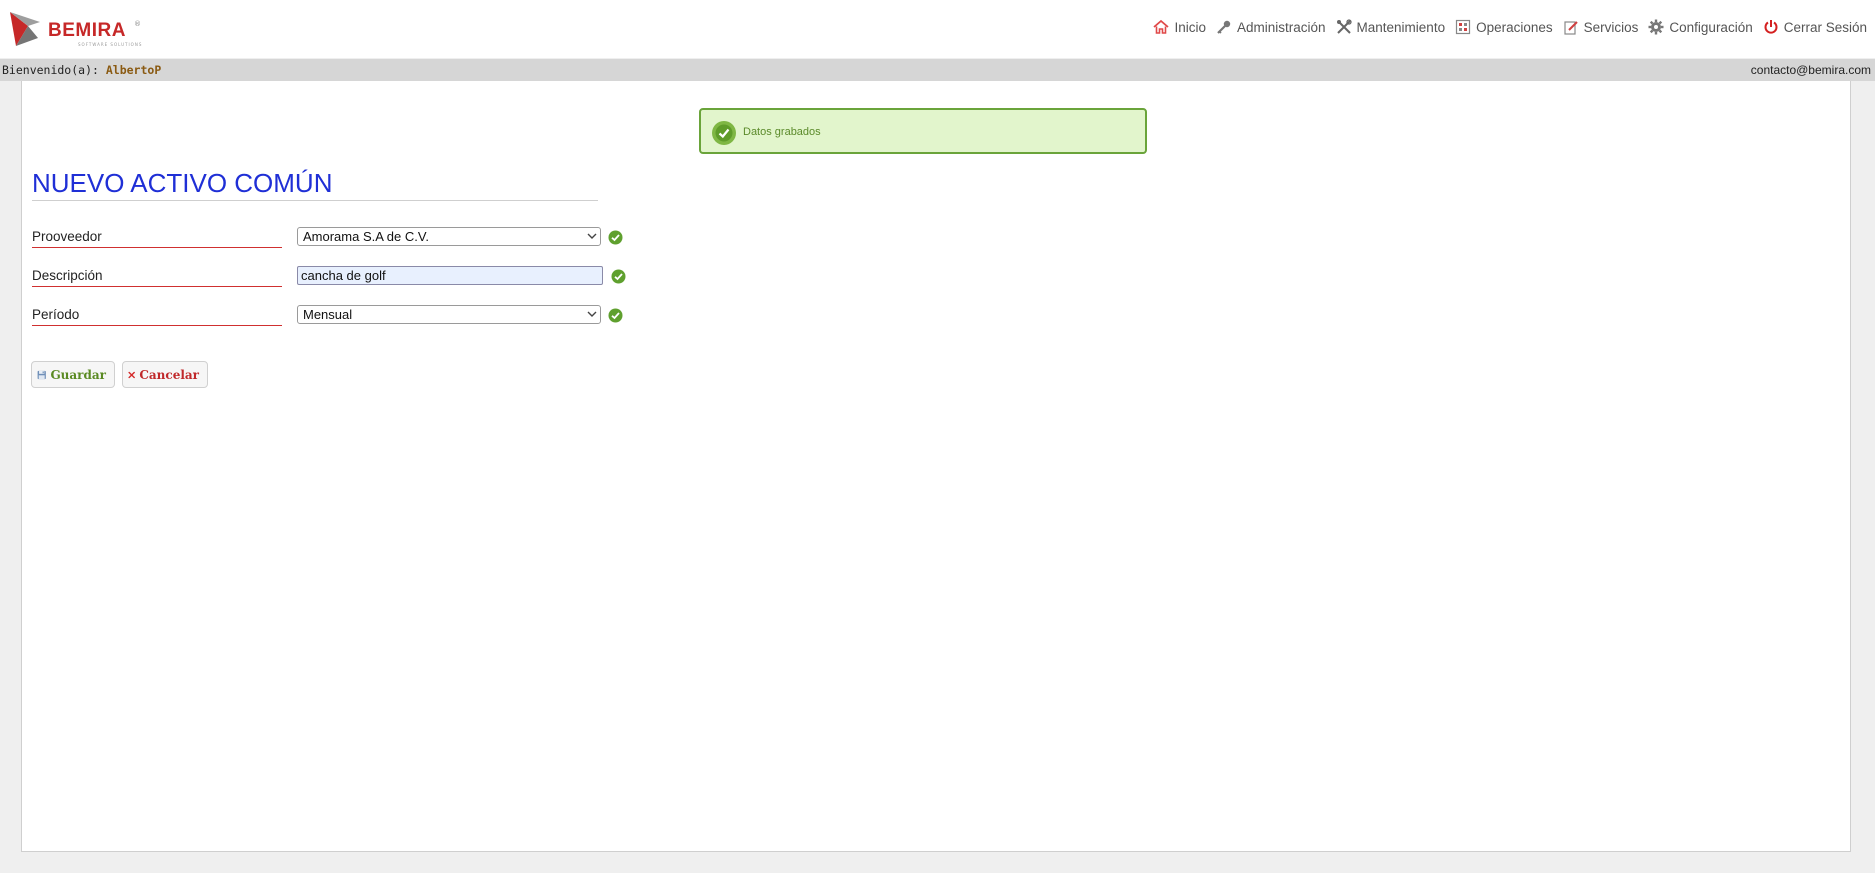  I want to click on periodo-selected-value: Mensual, so click(328, 314).